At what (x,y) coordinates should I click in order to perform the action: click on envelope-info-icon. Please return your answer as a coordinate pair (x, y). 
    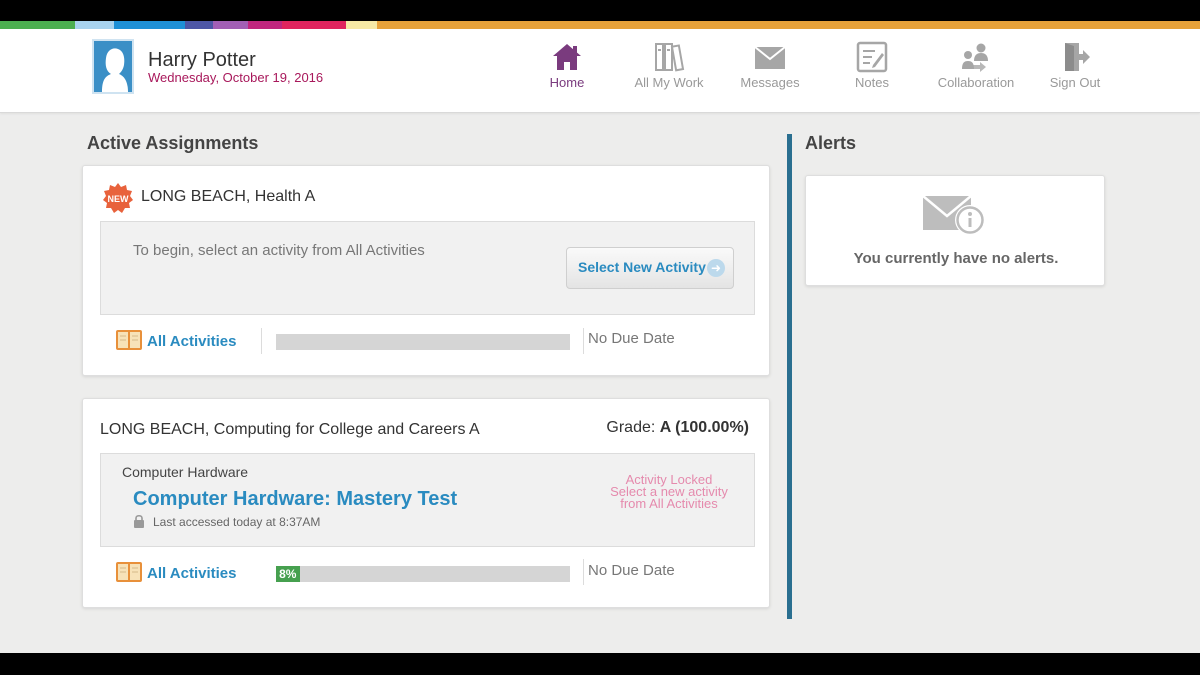
    Looking at the image, I should click on (953, 215).